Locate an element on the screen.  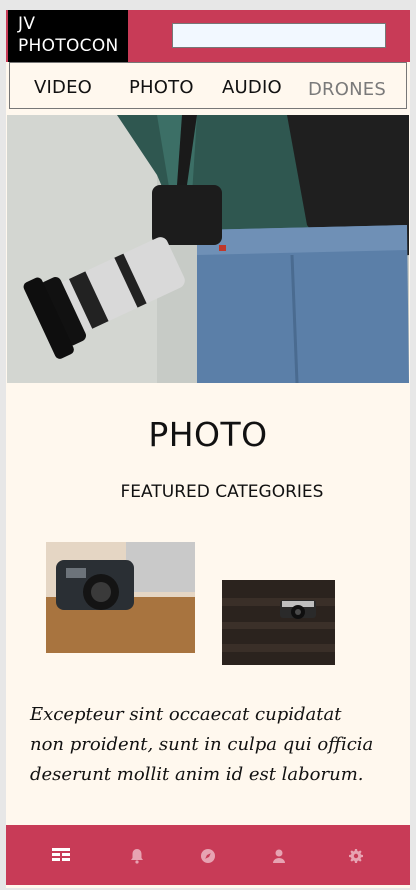
compass-icon is located at coordinates (208, 856).